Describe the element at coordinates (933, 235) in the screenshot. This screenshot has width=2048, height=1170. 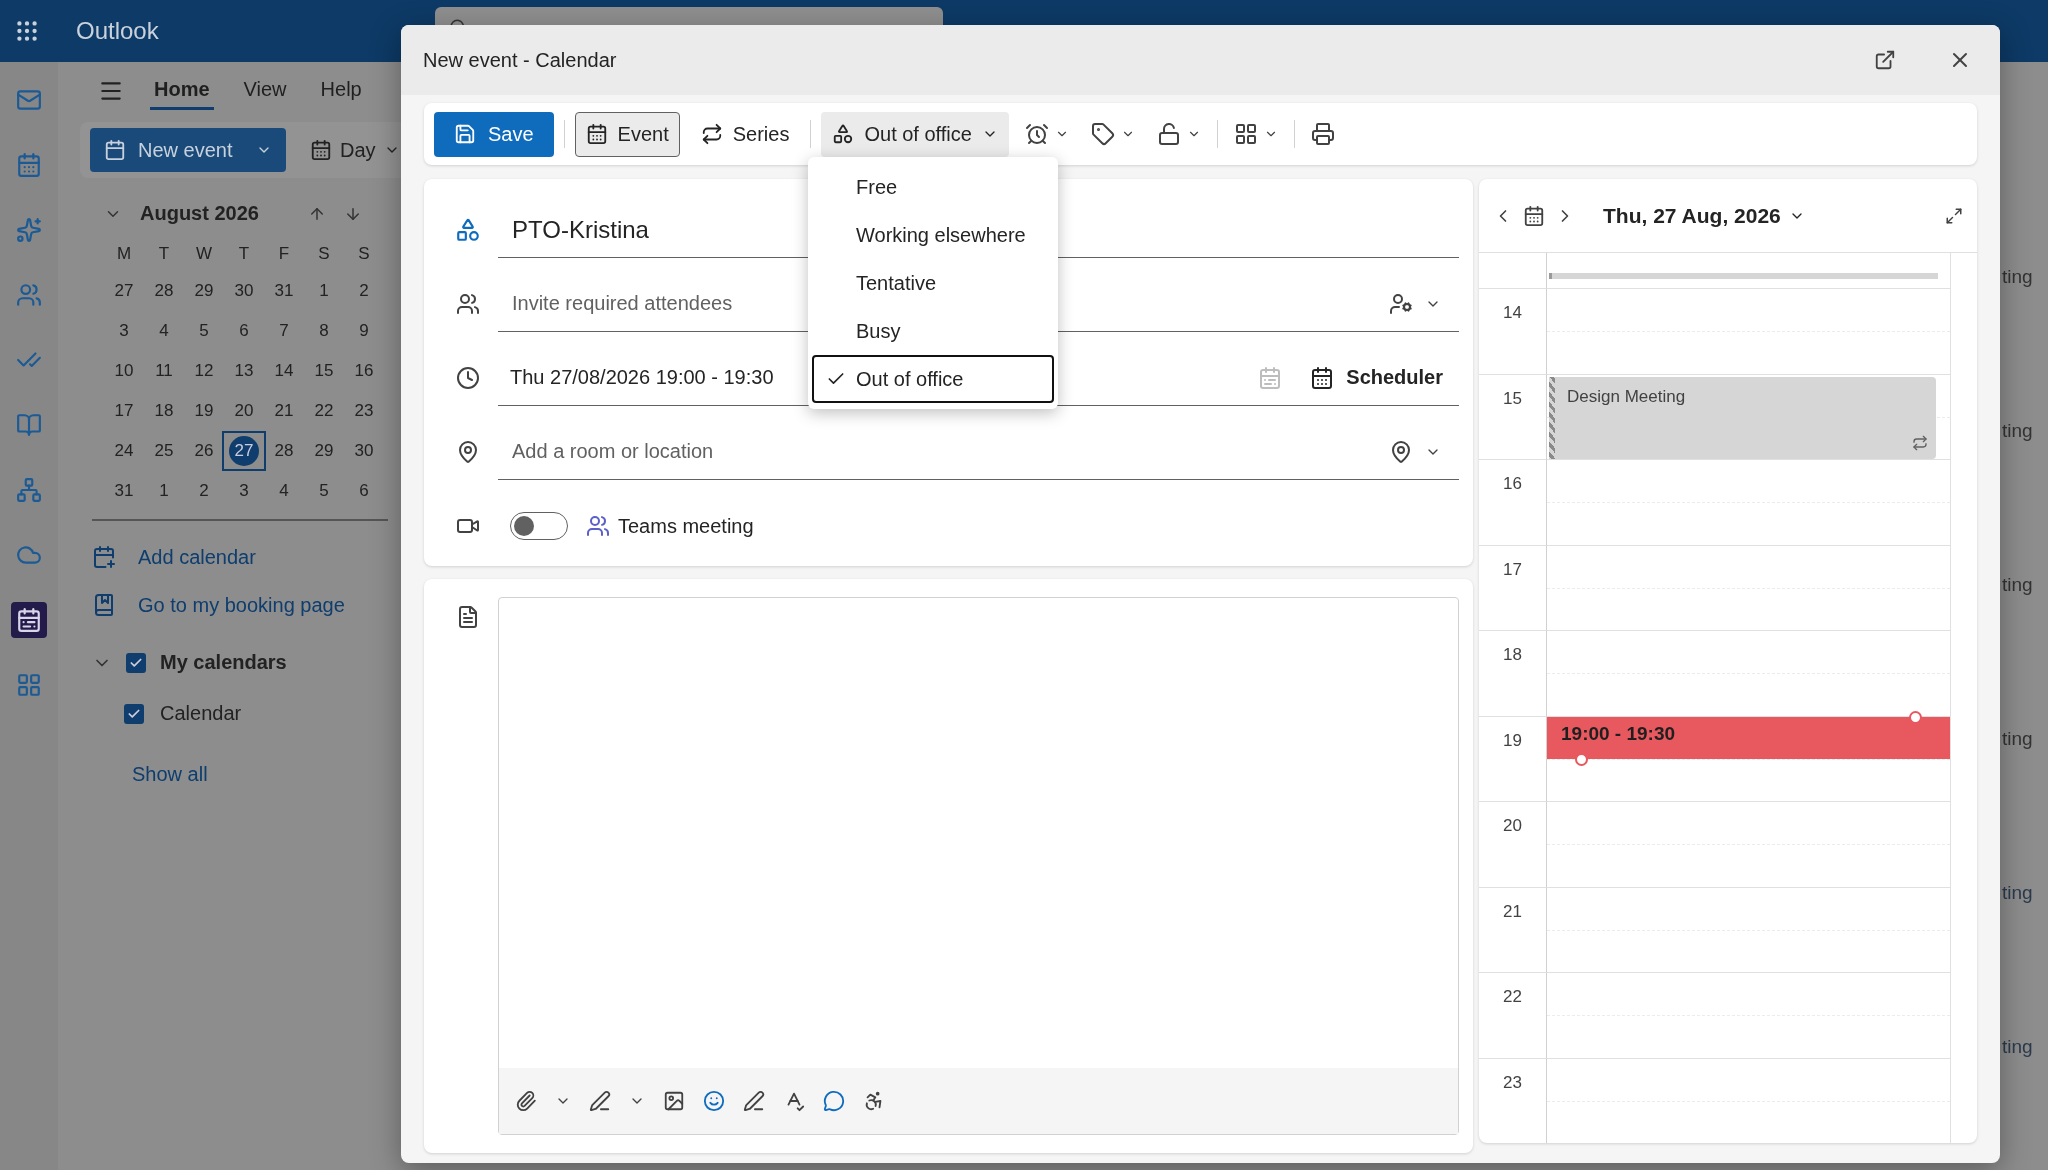
I see `menu-item: Working elsewhere` at that location.